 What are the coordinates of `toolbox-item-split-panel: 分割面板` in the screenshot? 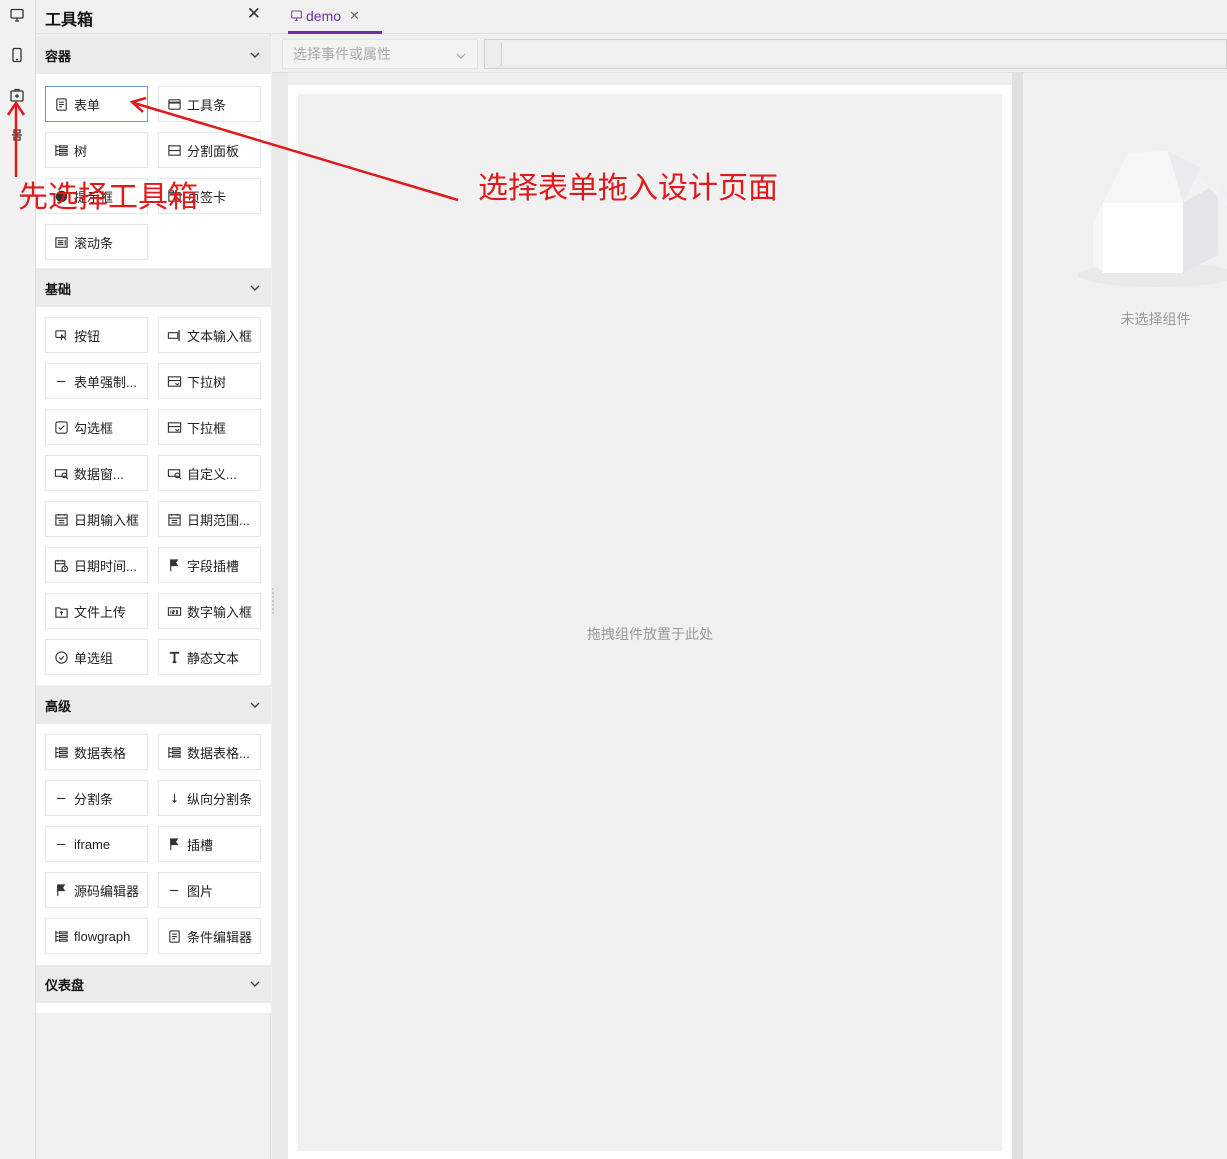 It's located at (209, 150).